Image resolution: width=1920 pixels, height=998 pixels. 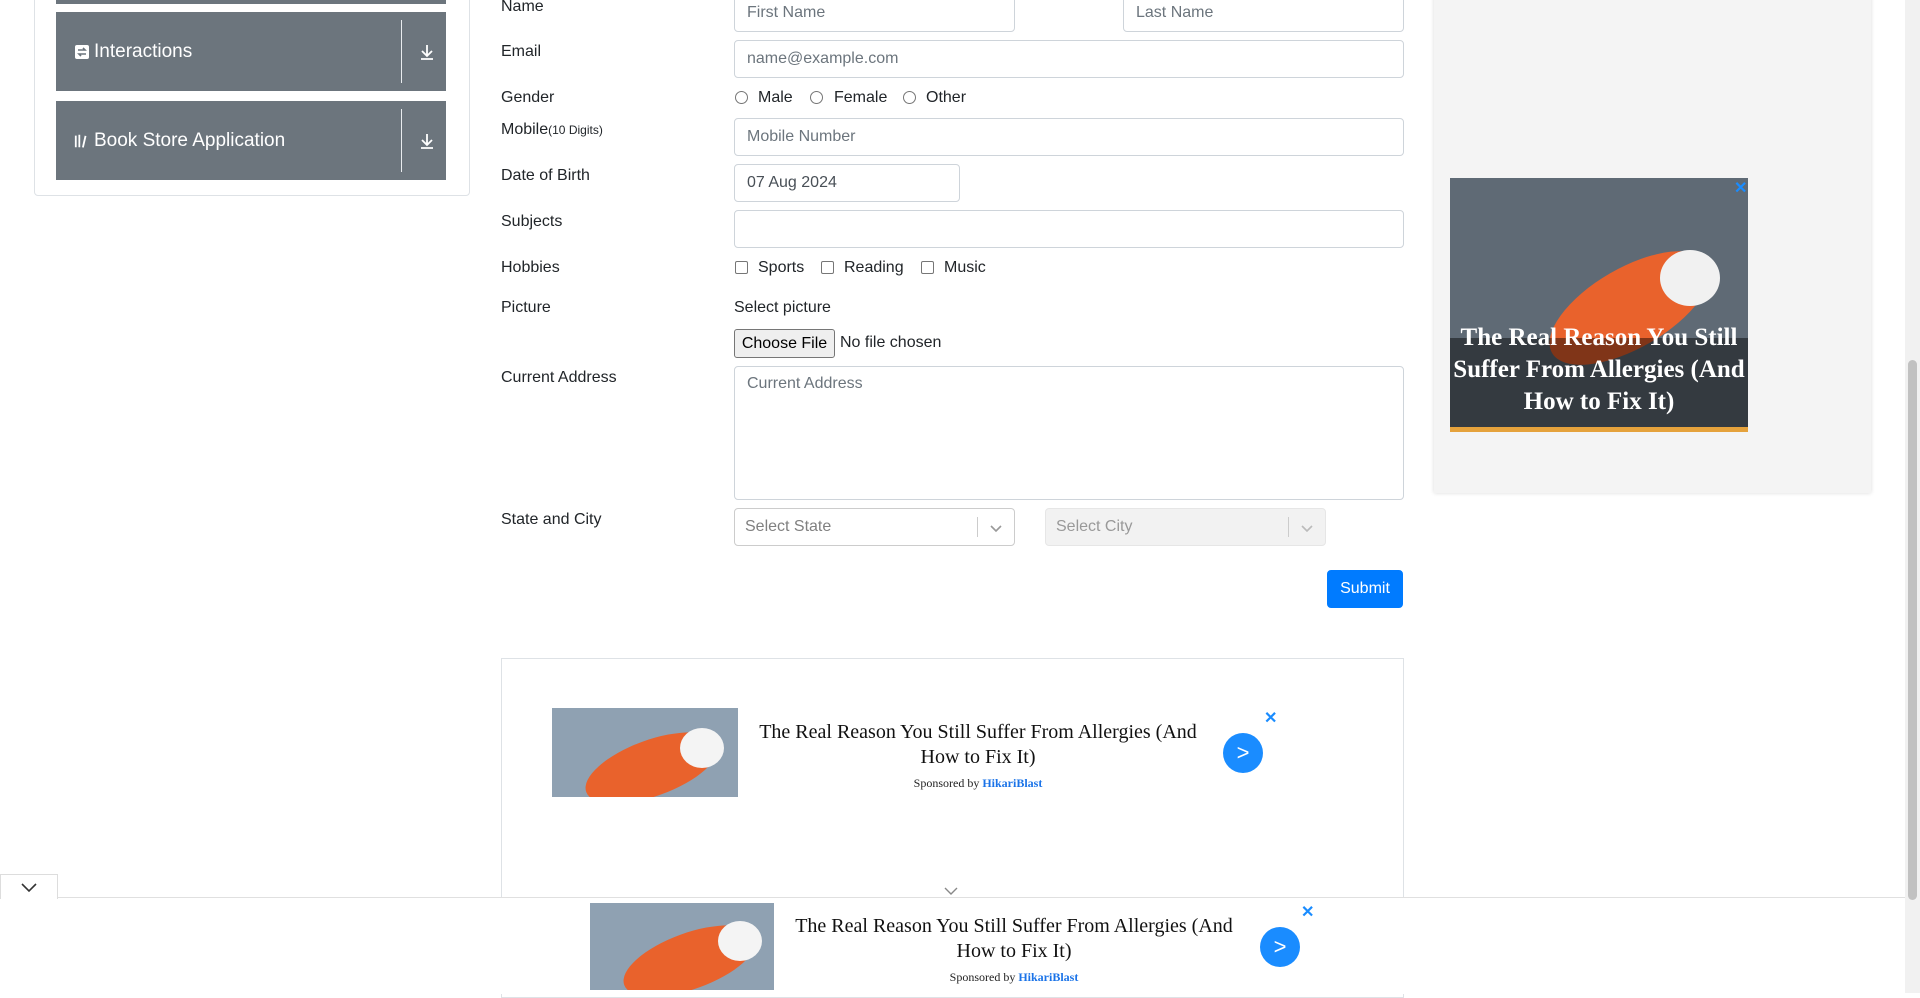 I want to click on gender-other-label: Other, so click(x=946, y=98).